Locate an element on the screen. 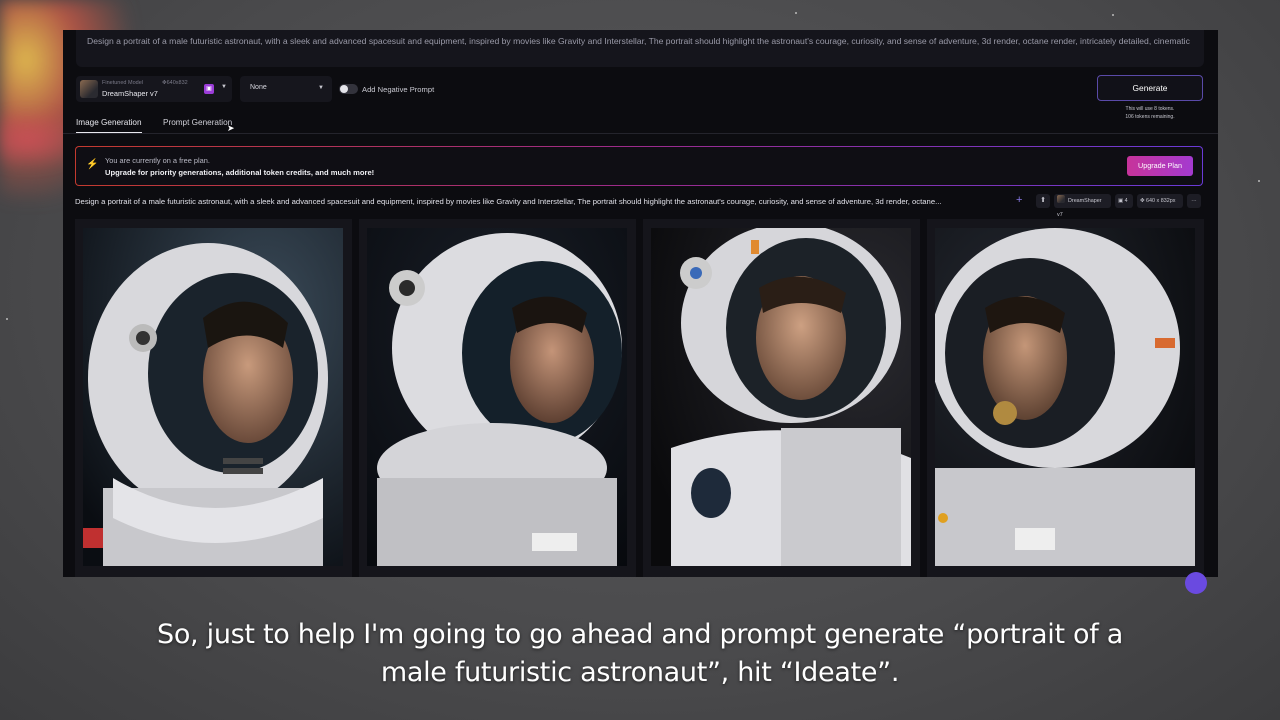 Image resolution: width=1280 pixels, height=720 pixels. image-size-chip: ✥ 640 x 832px is located at coordinates (1160, 201).